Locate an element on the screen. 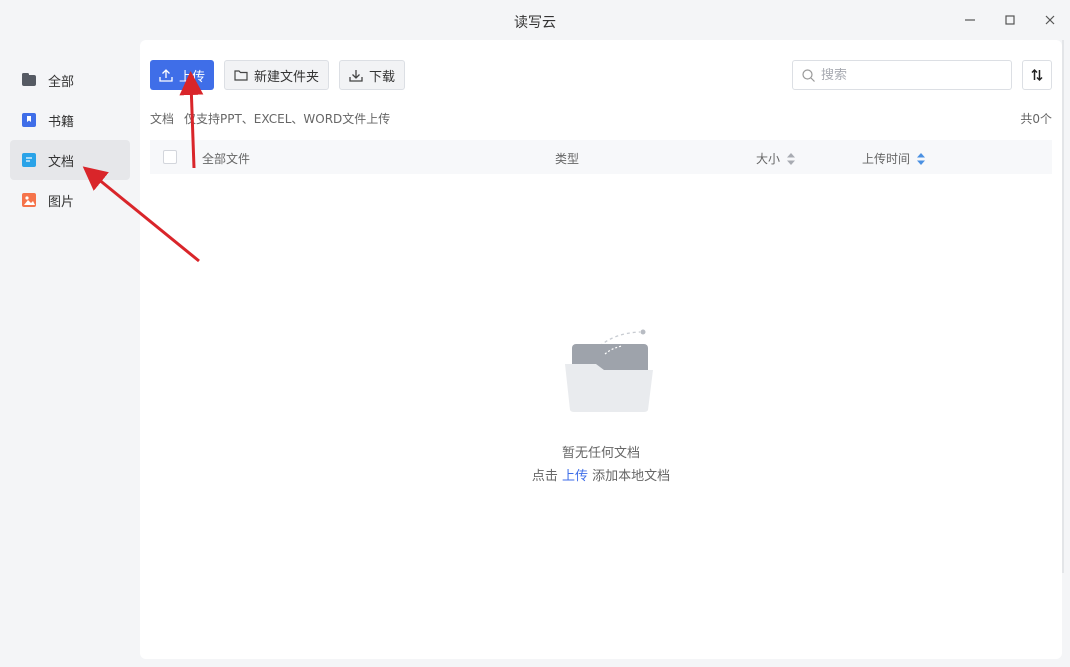 This screenshot has width=1070, height=667. all-icon is located at coordinates (29, 80).